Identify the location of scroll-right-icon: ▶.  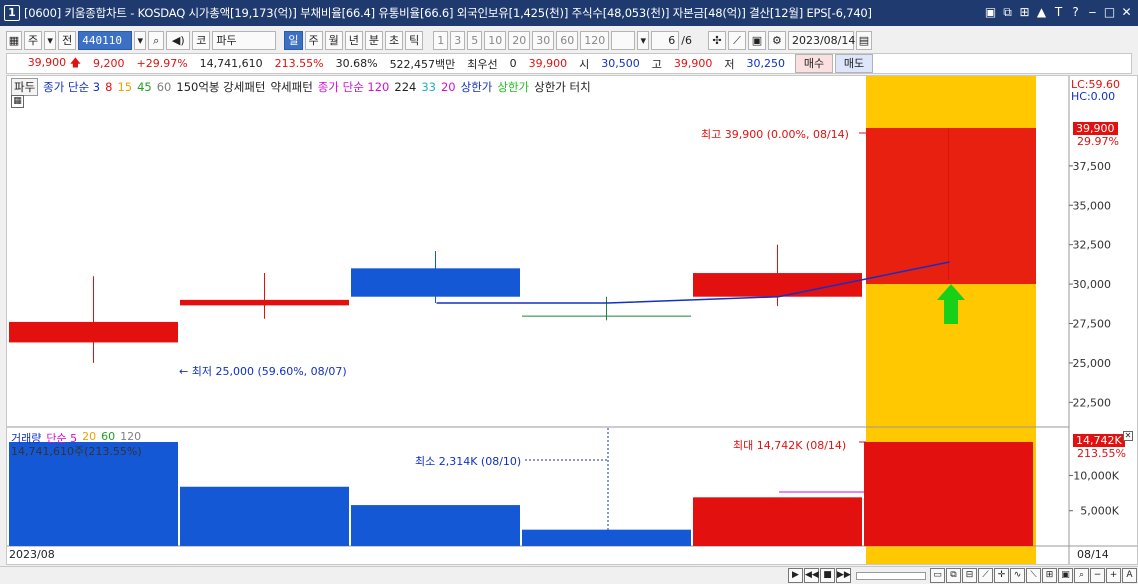
(795, 575).